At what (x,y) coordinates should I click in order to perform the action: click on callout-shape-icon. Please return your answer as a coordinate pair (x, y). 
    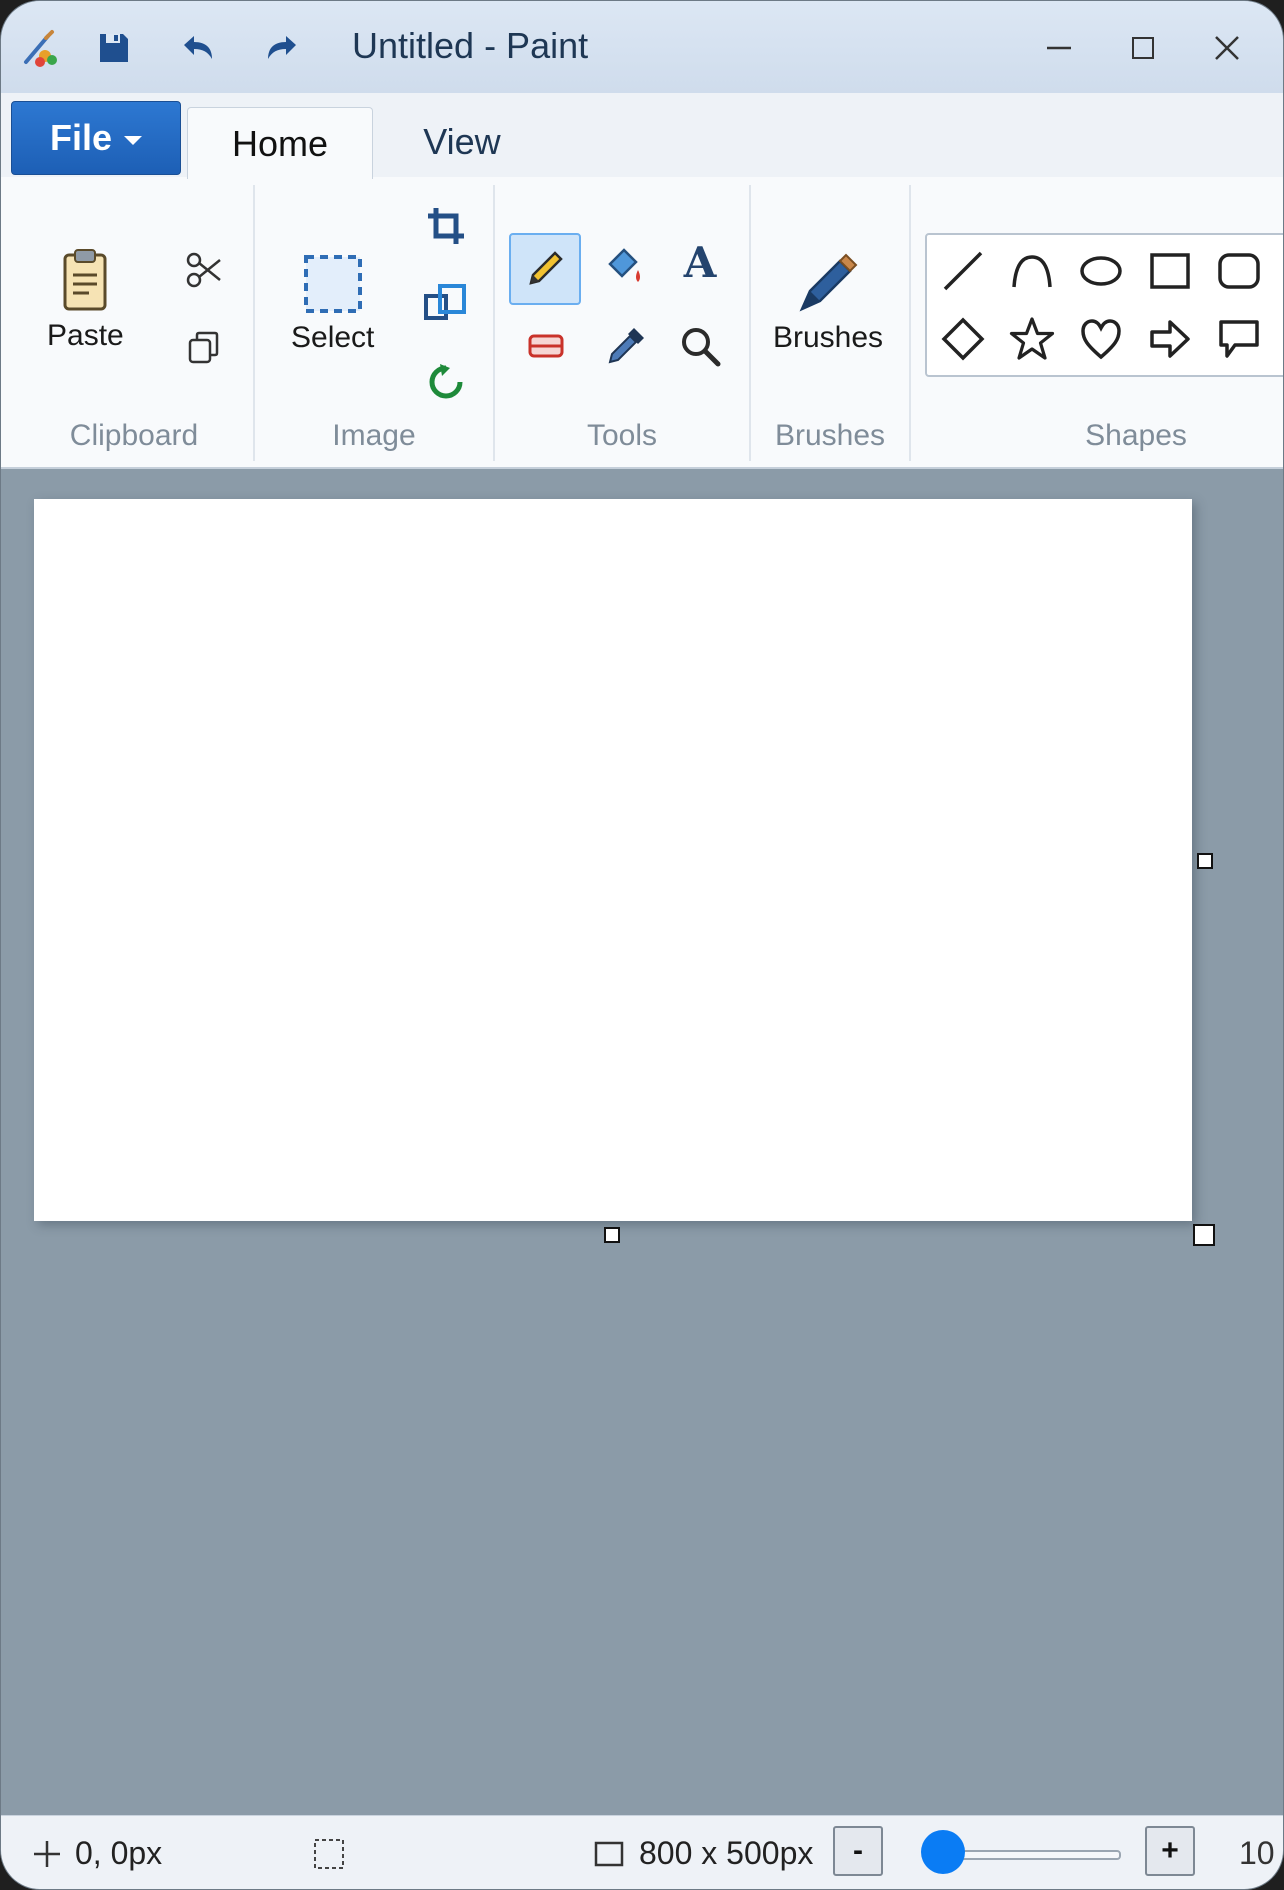
    Looking at the image, I should click on (1239, 339).